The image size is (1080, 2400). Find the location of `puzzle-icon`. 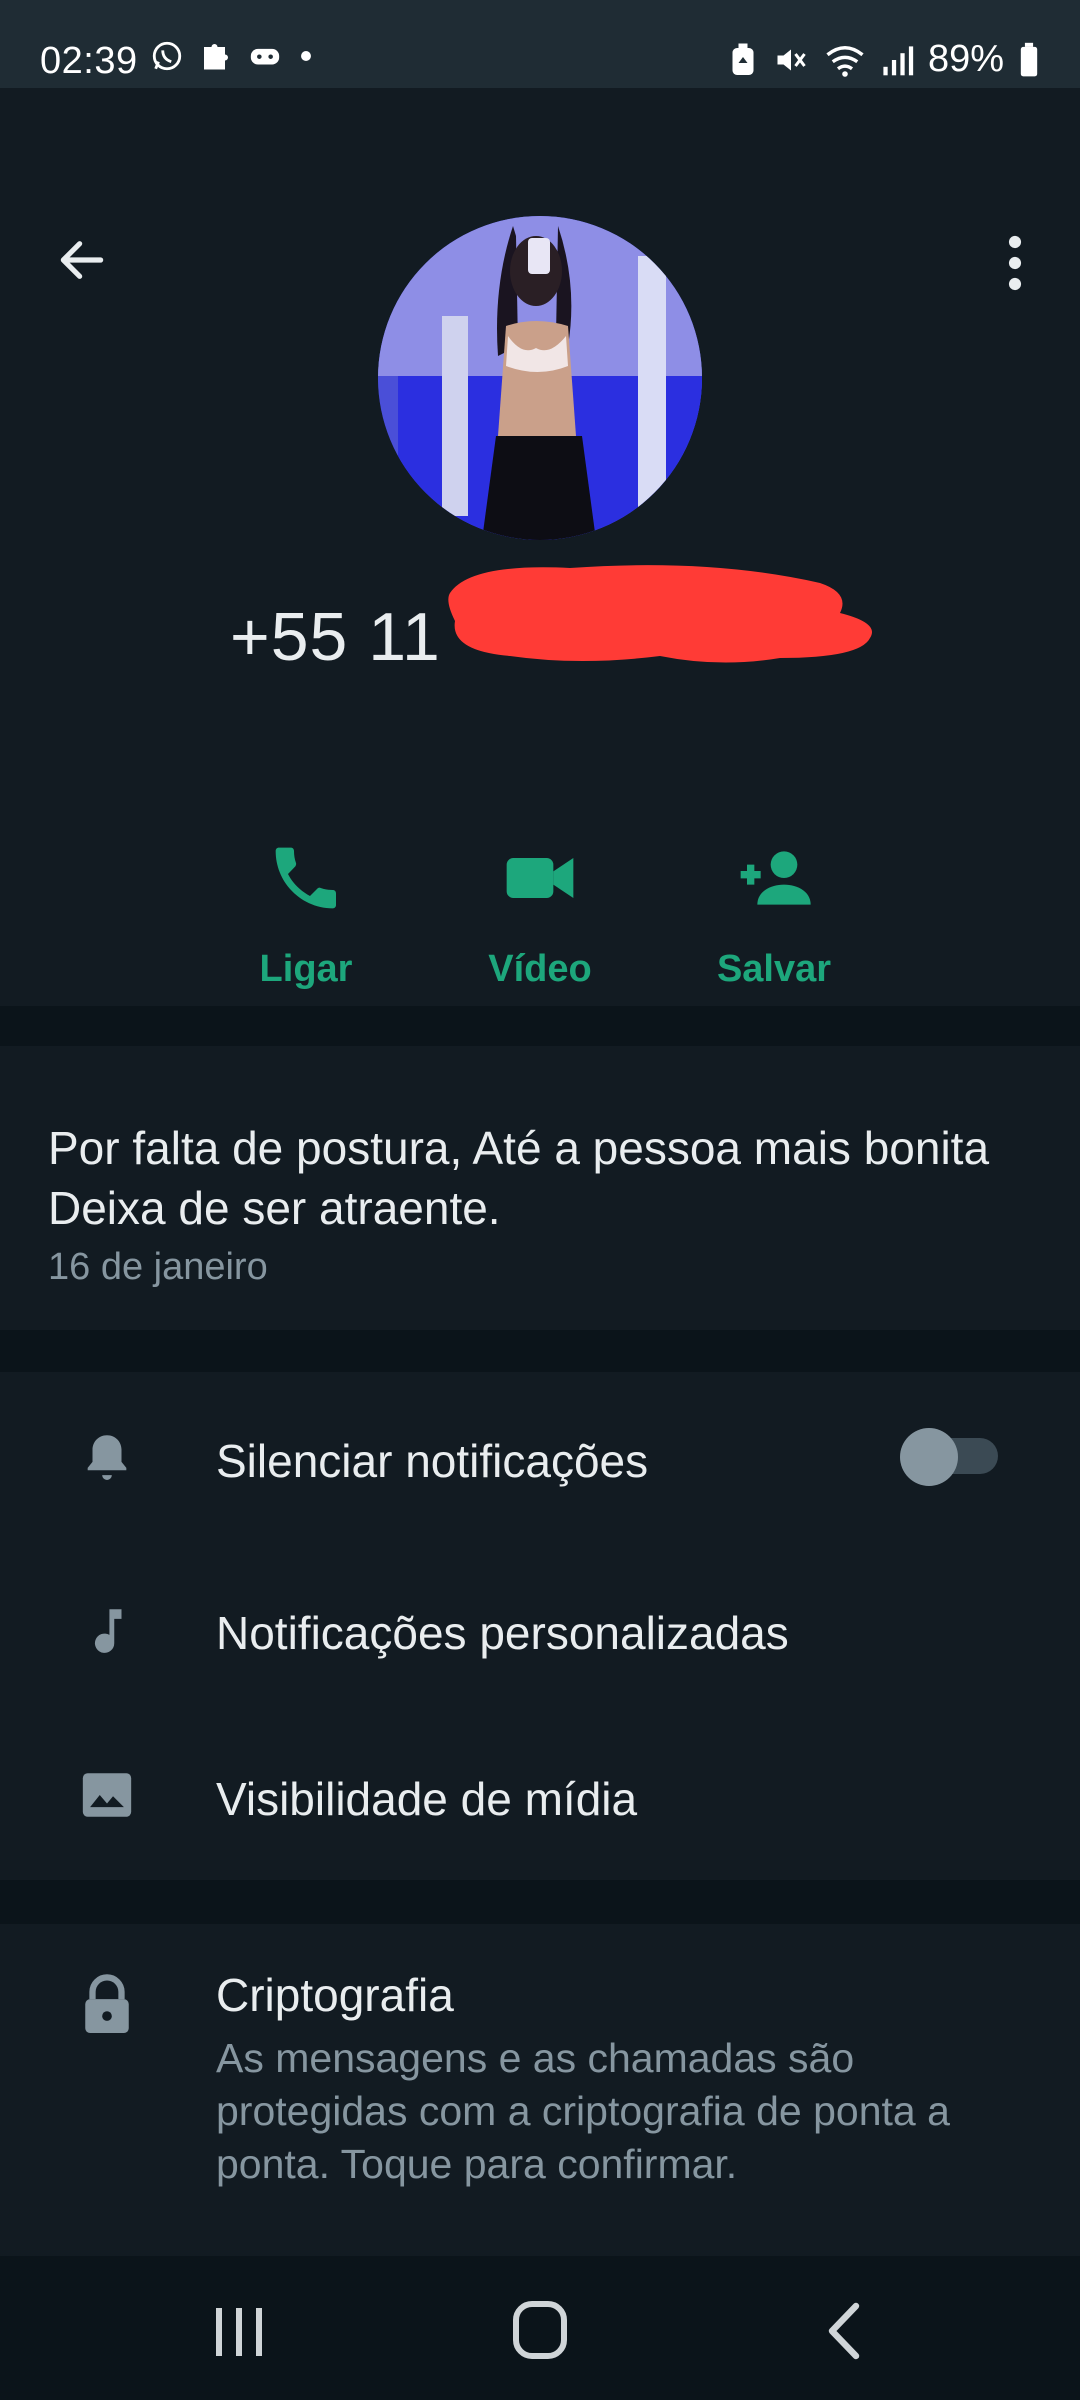

puzzle-icon is located at coordinates (216, 57).